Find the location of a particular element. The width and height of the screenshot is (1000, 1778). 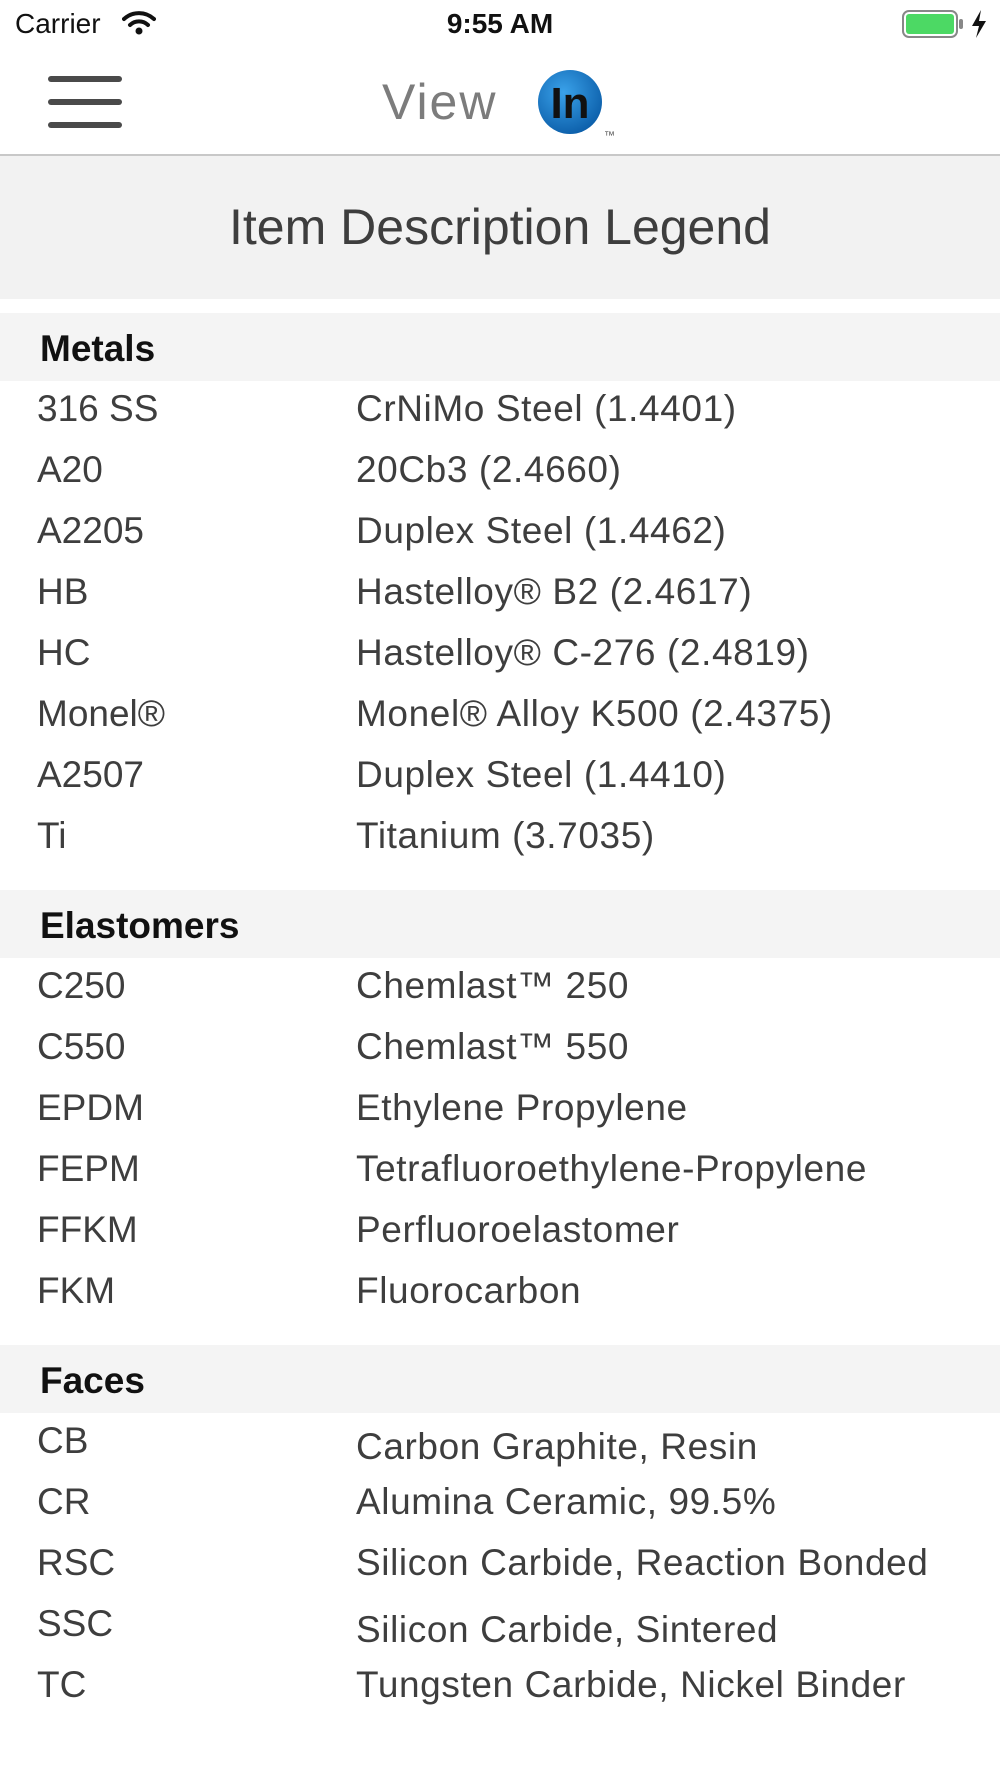

legend-row: FKM Fluorocarbon is located at coordinates (500, 1293).